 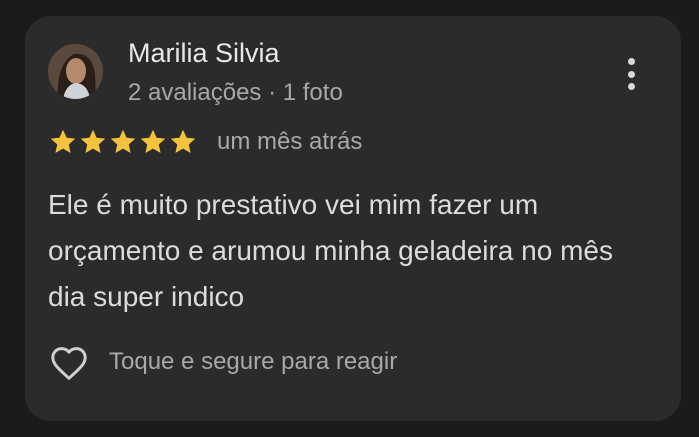 I want to click on avatar, so click(x=75, y=71).